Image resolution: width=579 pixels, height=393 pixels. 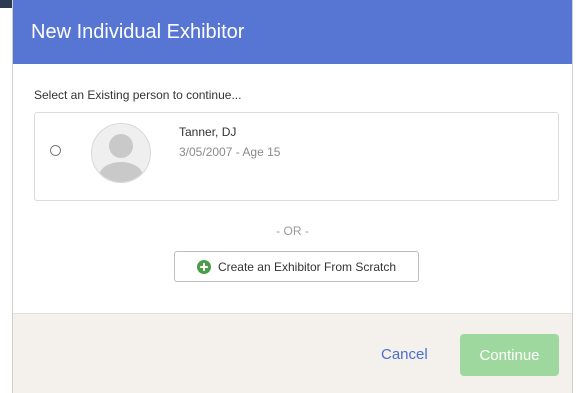 What do you see at coordinates (55, 150) in the screenshot?
I see `person-select-radio` at bounding box center [55, 150].